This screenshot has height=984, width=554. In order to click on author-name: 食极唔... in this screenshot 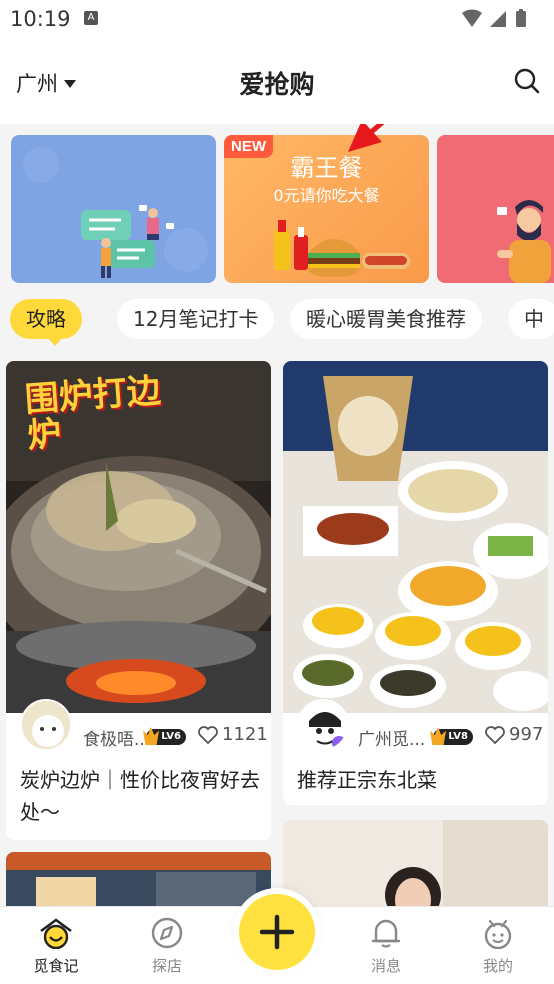, I will do `click(116, 737)`.